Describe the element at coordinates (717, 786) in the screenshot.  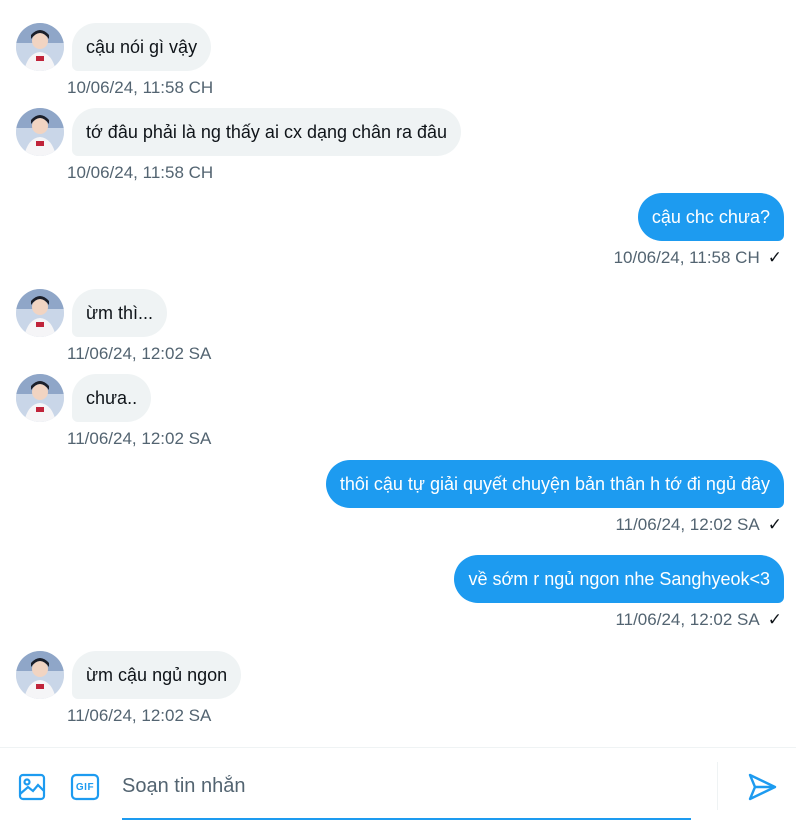
I see `divider` at that location.